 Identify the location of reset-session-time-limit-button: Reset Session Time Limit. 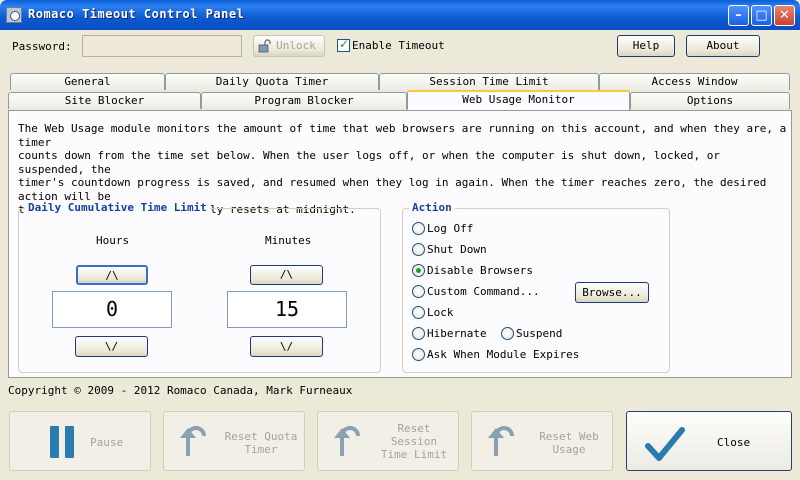
(388, 441).